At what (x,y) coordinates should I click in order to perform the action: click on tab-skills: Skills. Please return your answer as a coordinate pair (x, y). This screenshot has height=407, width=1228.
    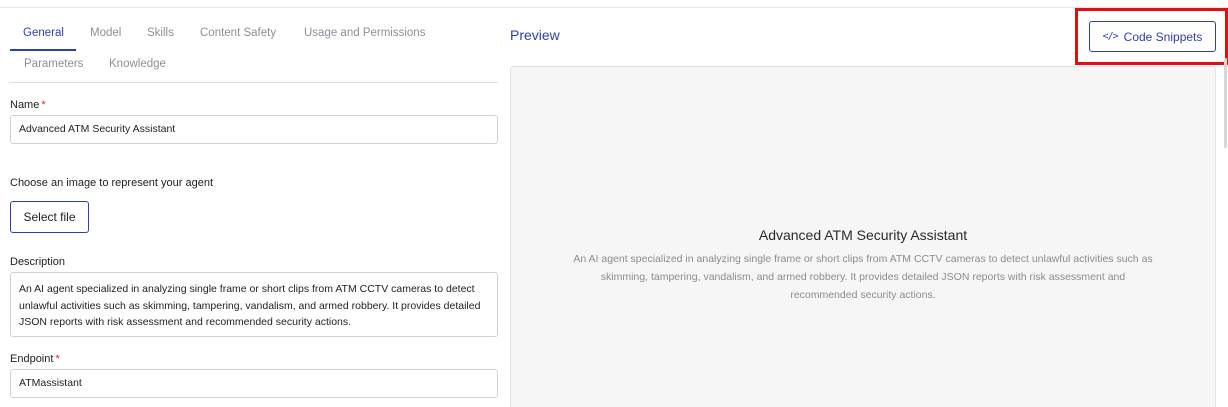
    Looking at the image, I should click on (160, 33).